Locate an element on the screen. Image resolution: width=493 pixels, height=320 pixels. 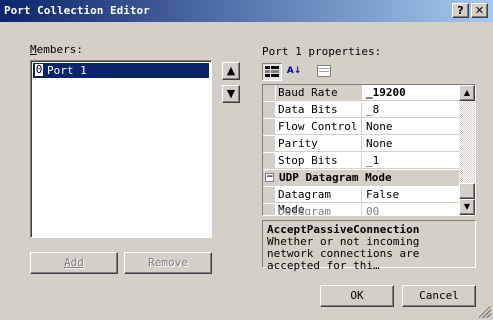
property-name: Parity is located at coordinates (319, 144).